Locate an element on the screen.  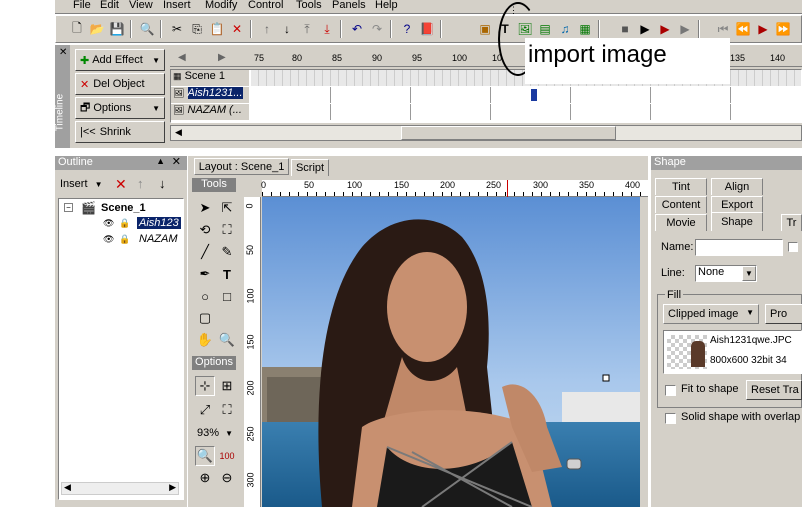
edit-points-icon: ⤢ is located at coordinates (205, 410).